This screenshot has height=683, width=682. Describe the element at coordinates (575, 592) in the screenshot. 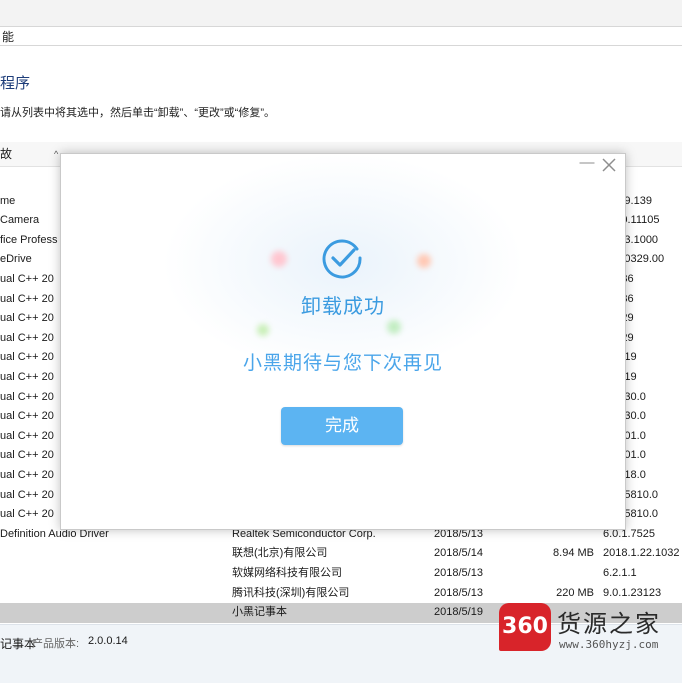

I see `program-size: 220 MB` at that location.